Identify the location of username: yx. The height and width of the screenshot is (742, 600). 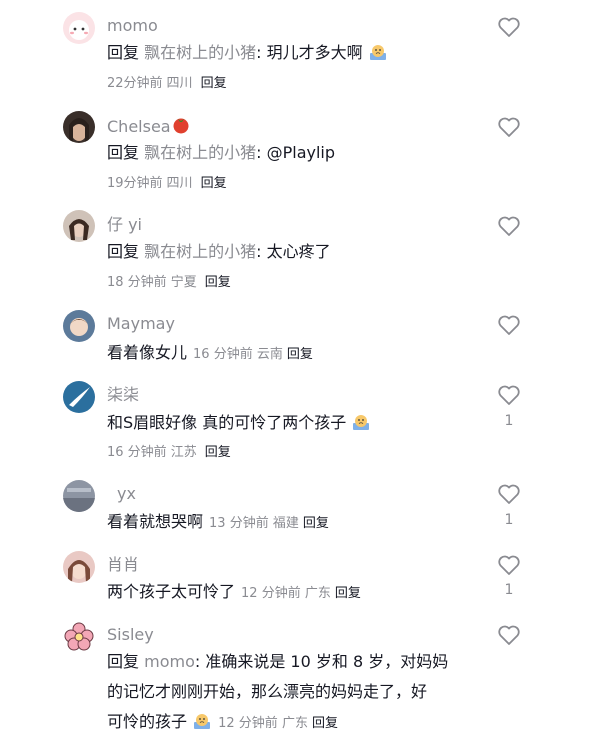
(126, 494).